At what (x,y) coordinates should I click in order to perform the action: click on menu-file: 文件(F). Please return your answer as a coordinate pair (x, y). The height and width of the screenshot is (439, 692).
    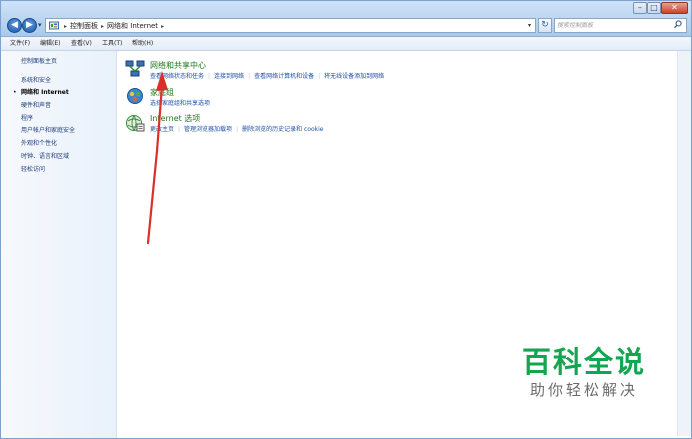
    Looking at the image, I should click on (20, 44).